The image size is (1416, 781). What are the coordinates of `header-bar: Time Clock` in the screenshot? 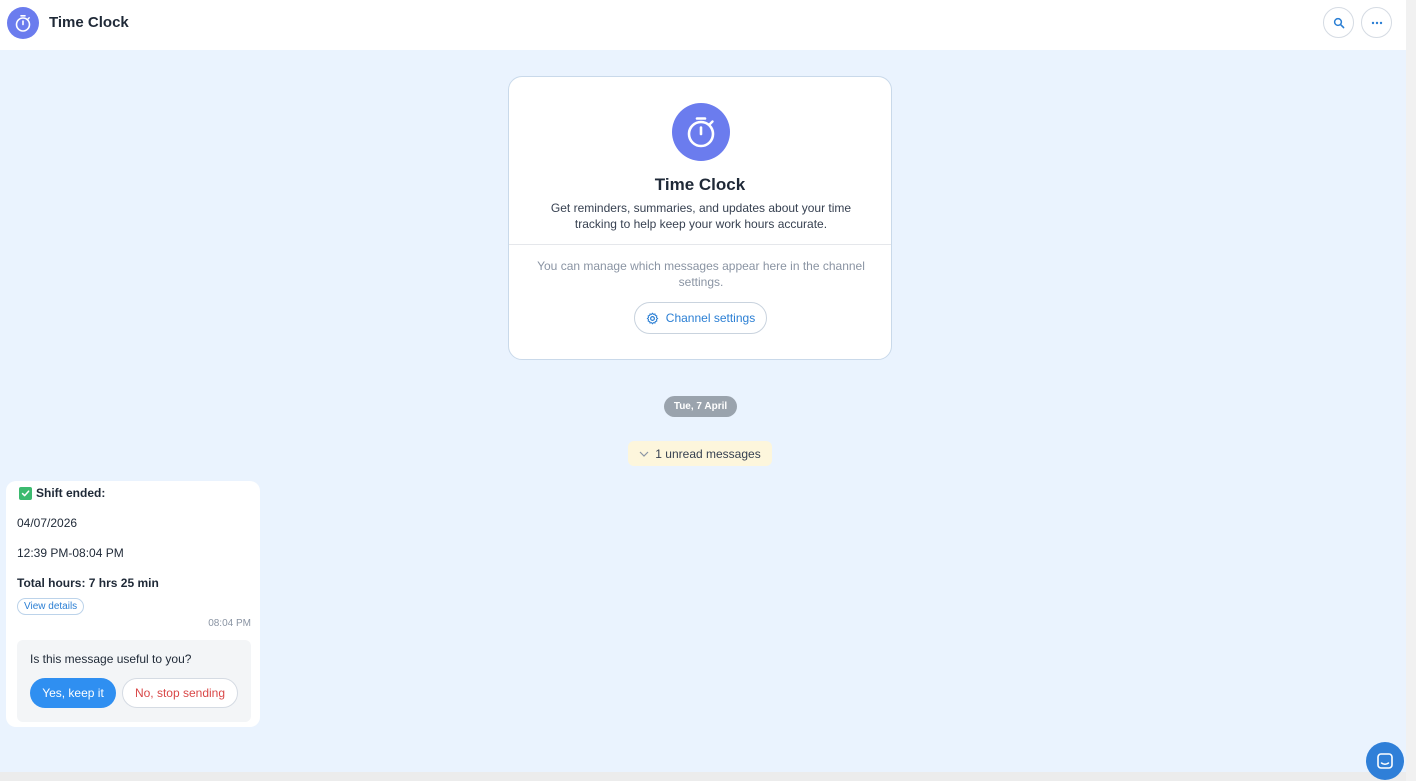 It's located at (703, 25).